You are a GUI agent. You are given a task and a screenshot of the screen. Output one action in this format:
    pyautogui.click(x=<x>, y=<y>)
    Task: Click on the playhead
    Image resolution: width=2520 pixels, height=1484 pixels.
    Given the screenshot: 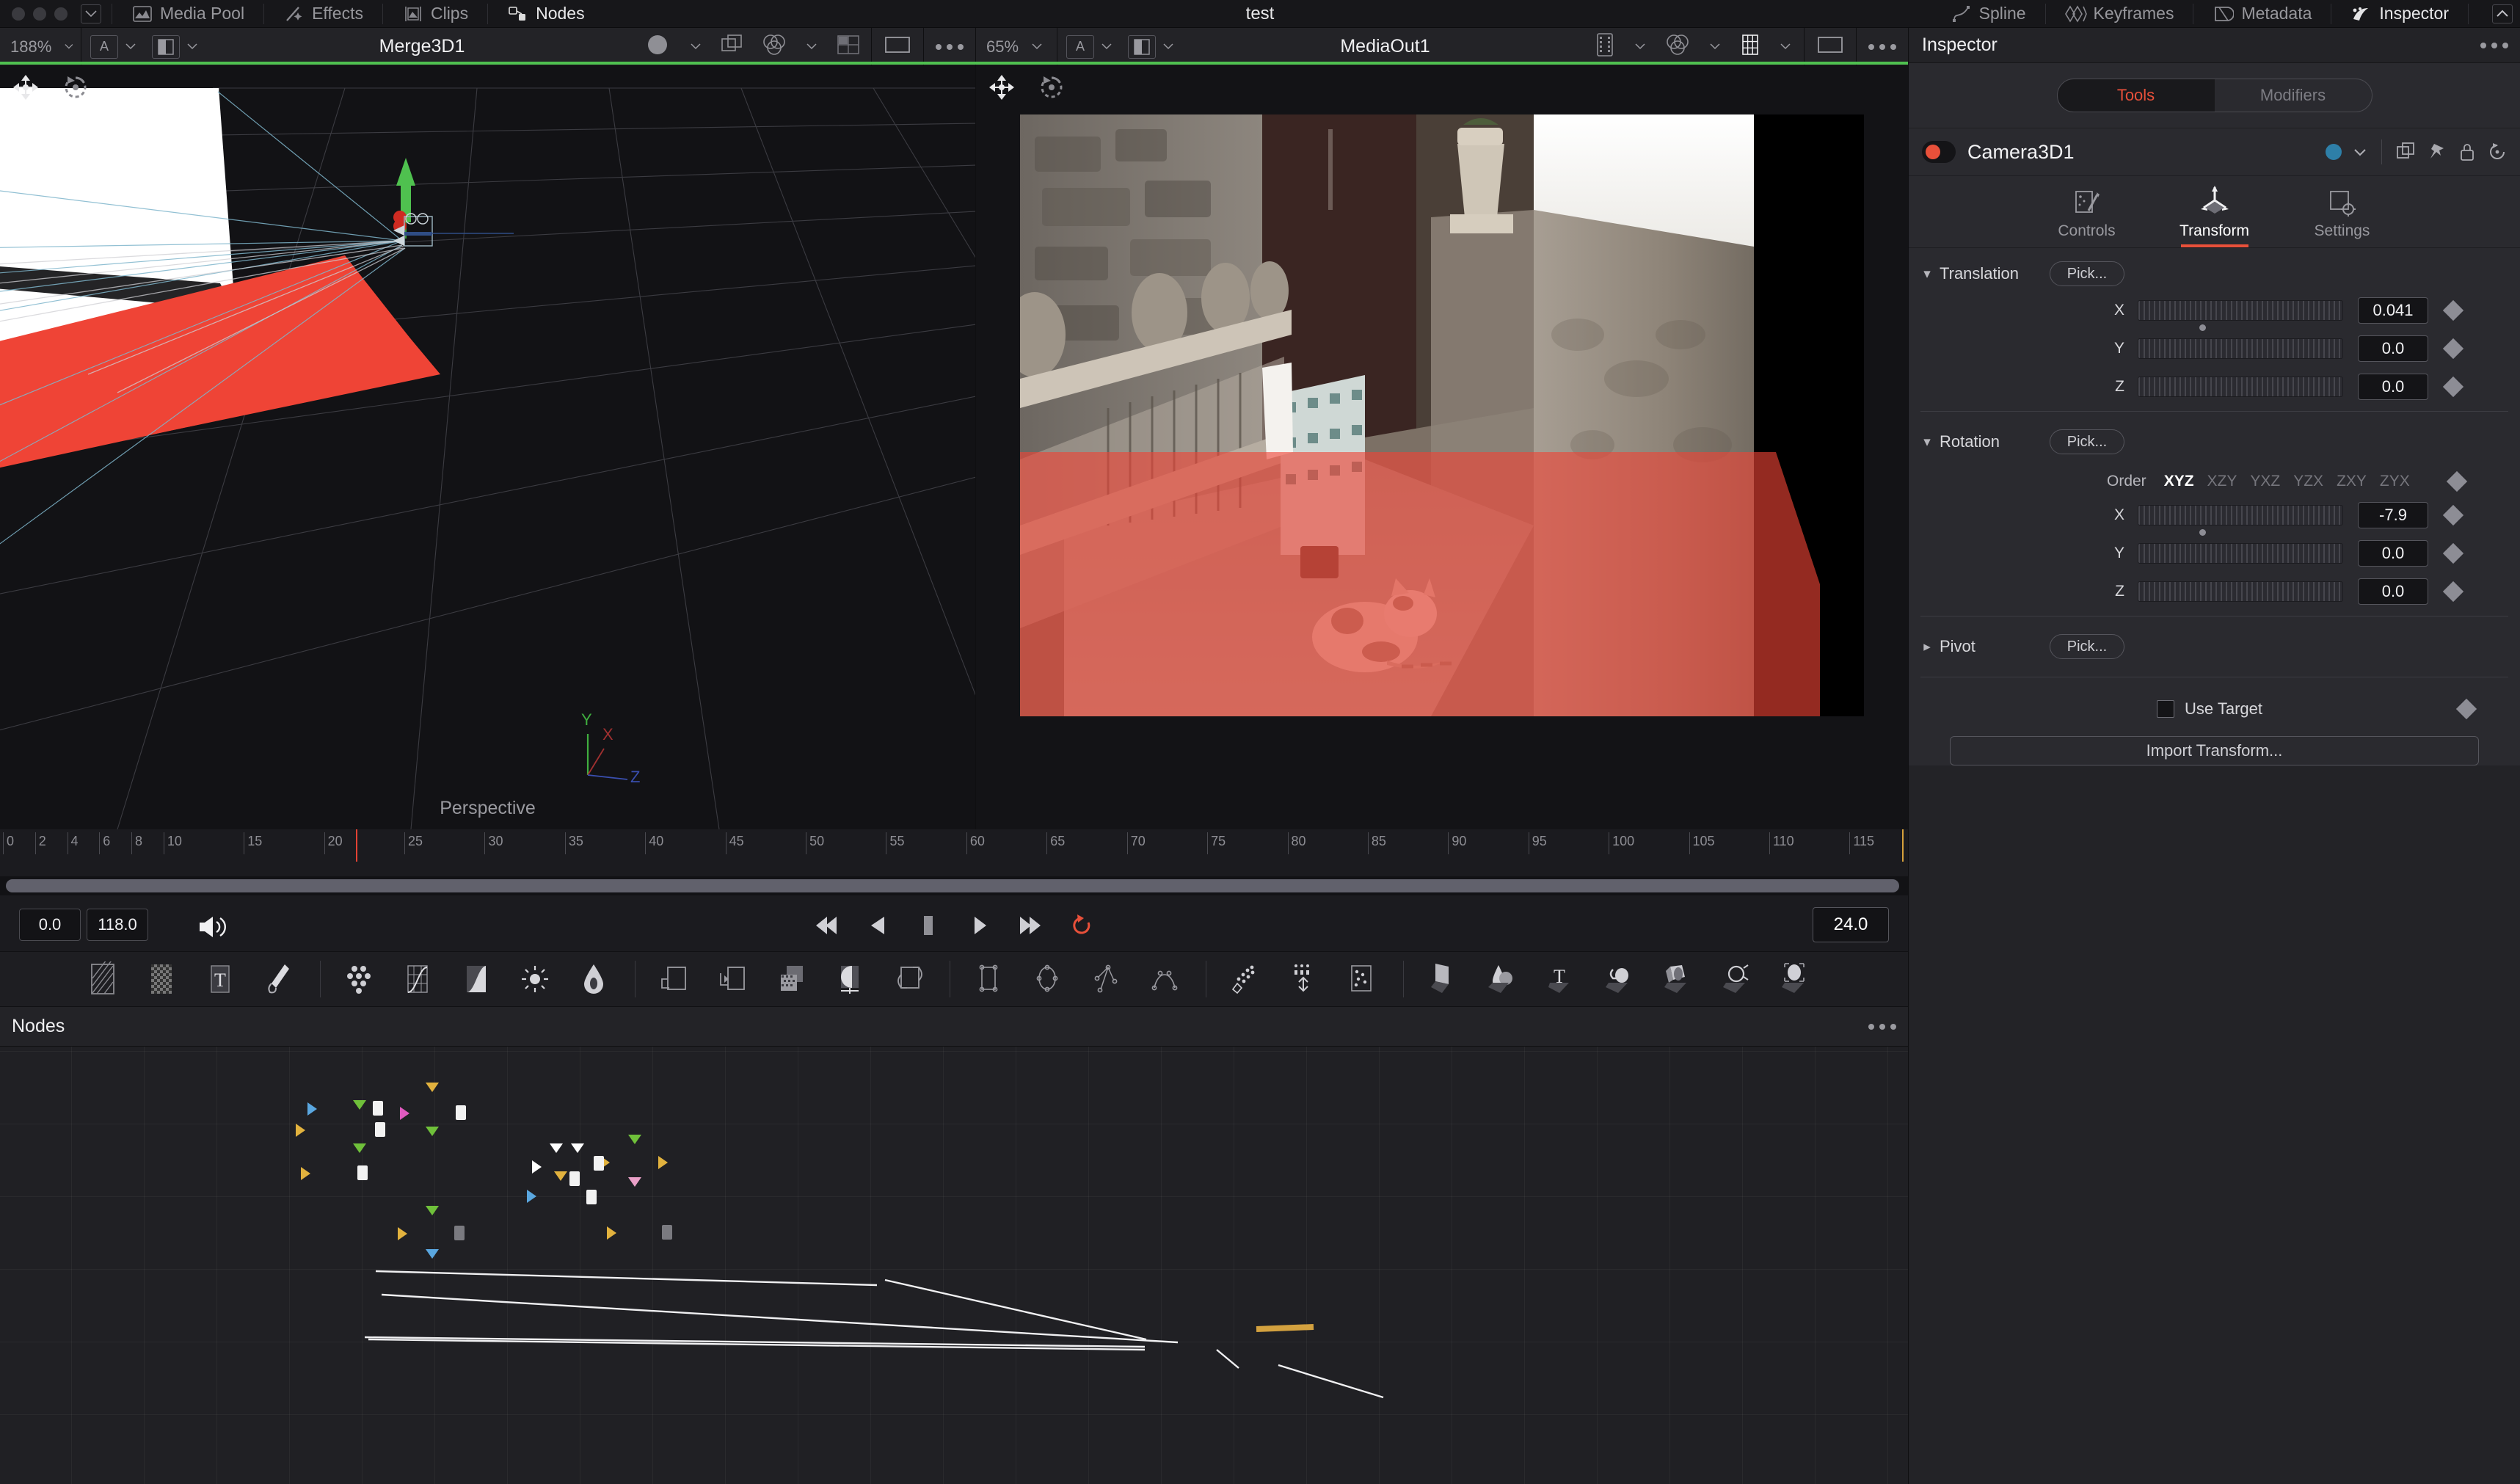 What is the action you would take?
    pyautogui.click(x=357, y=845)
    